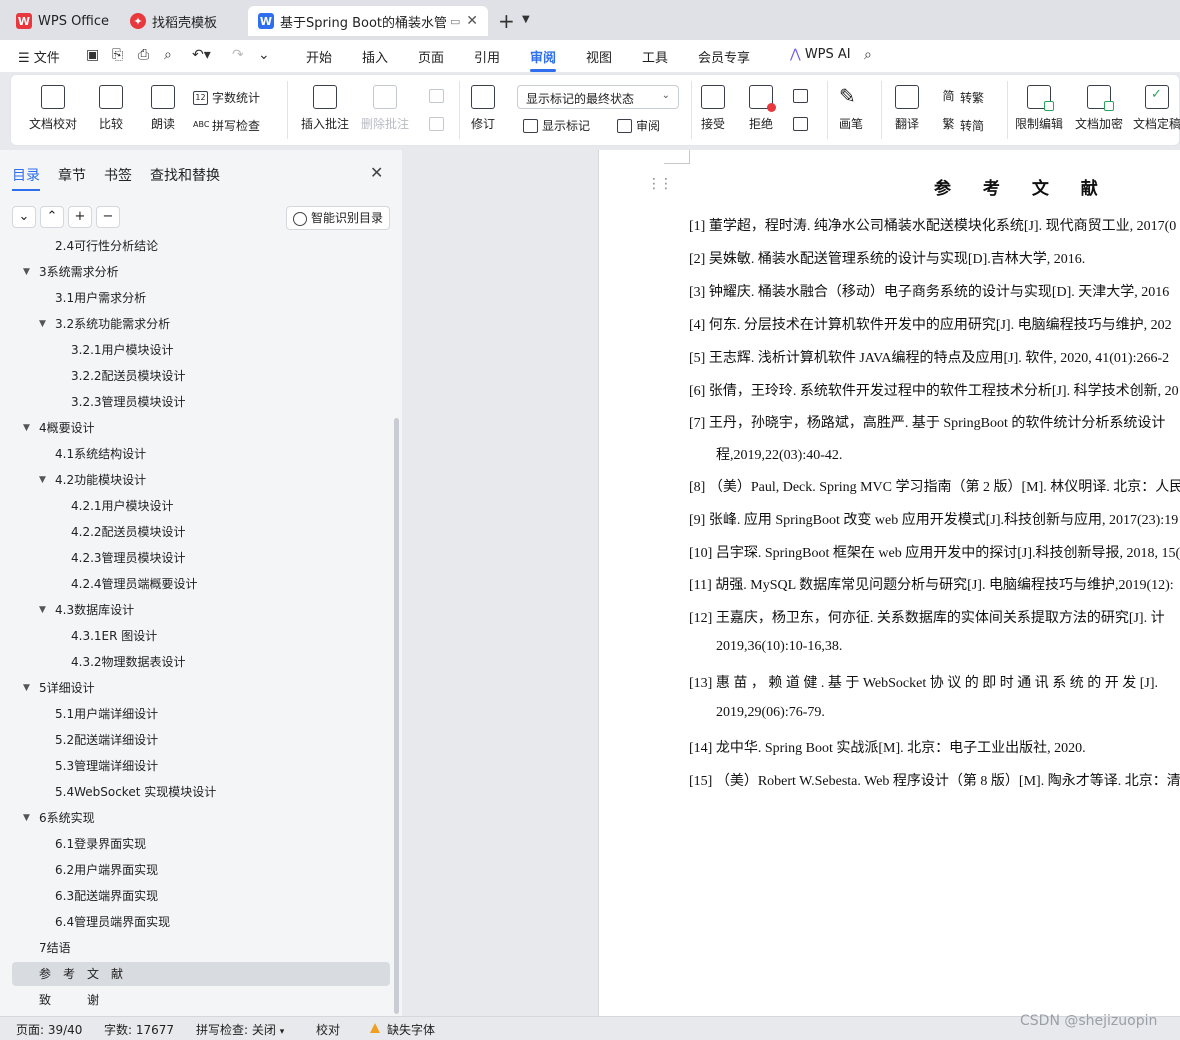  I want to click on word-count-button: 12 字数统计, so click(226, 97).